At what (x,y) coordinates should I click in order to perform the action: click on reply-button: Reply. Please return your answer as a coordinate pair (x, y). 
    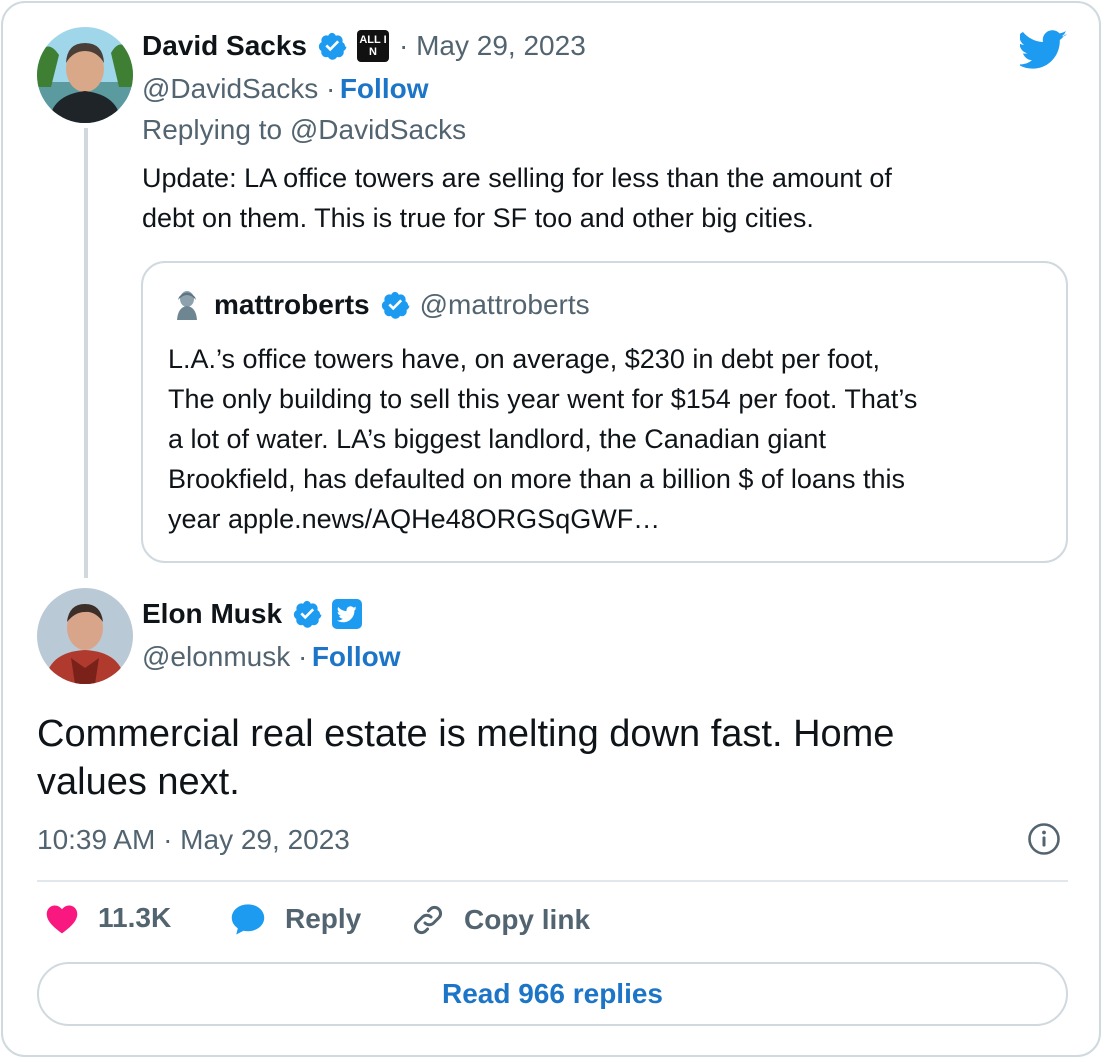
    Looking at the image, I should click on (295, 919).